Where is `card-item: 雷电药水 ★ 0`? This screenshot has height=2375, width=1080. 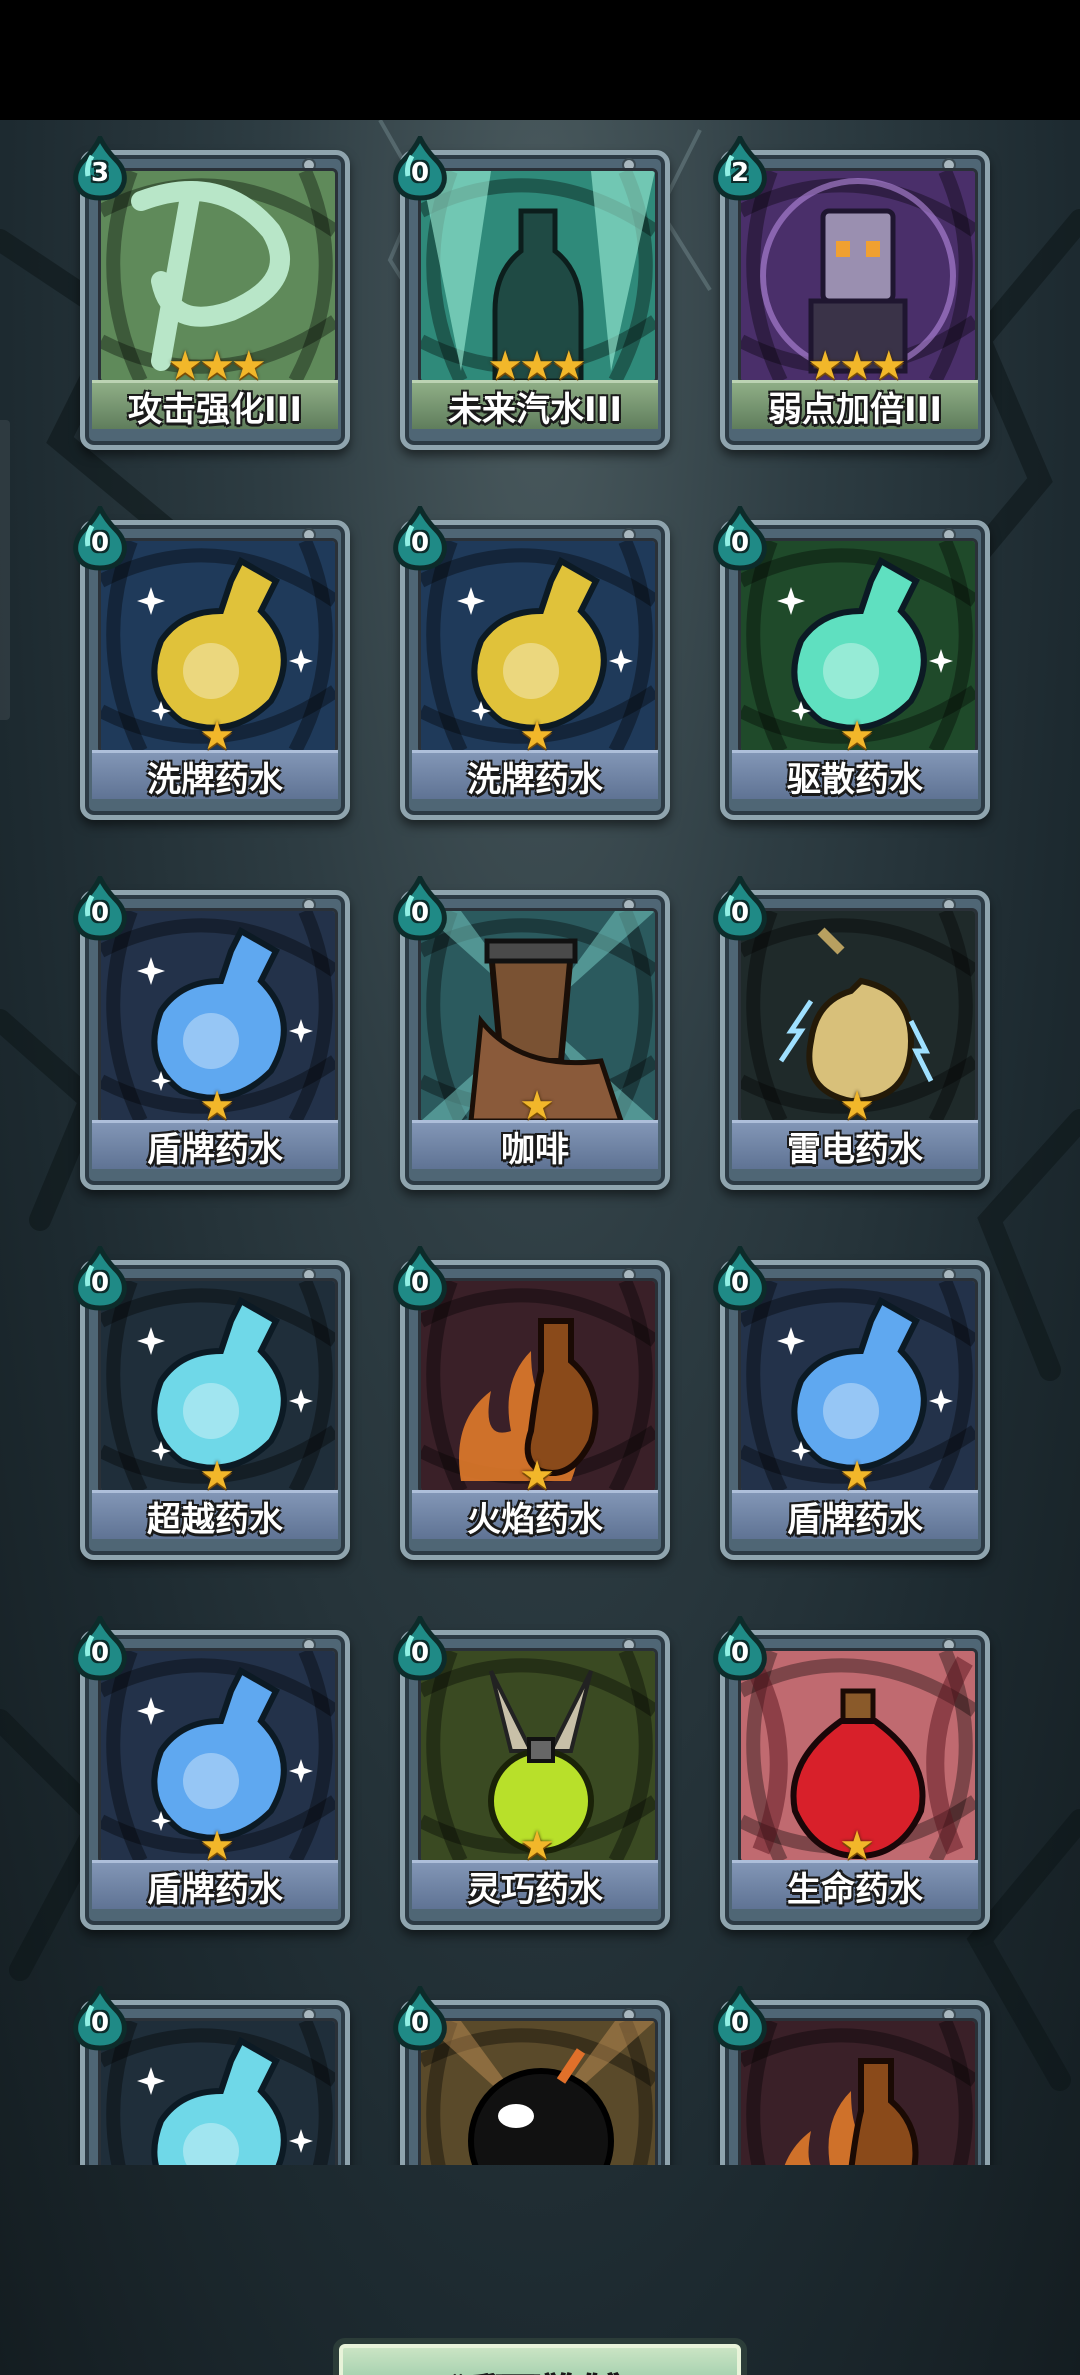
card-item: 雷电药水 ★ 0 is located at coordinates (851, 1031).